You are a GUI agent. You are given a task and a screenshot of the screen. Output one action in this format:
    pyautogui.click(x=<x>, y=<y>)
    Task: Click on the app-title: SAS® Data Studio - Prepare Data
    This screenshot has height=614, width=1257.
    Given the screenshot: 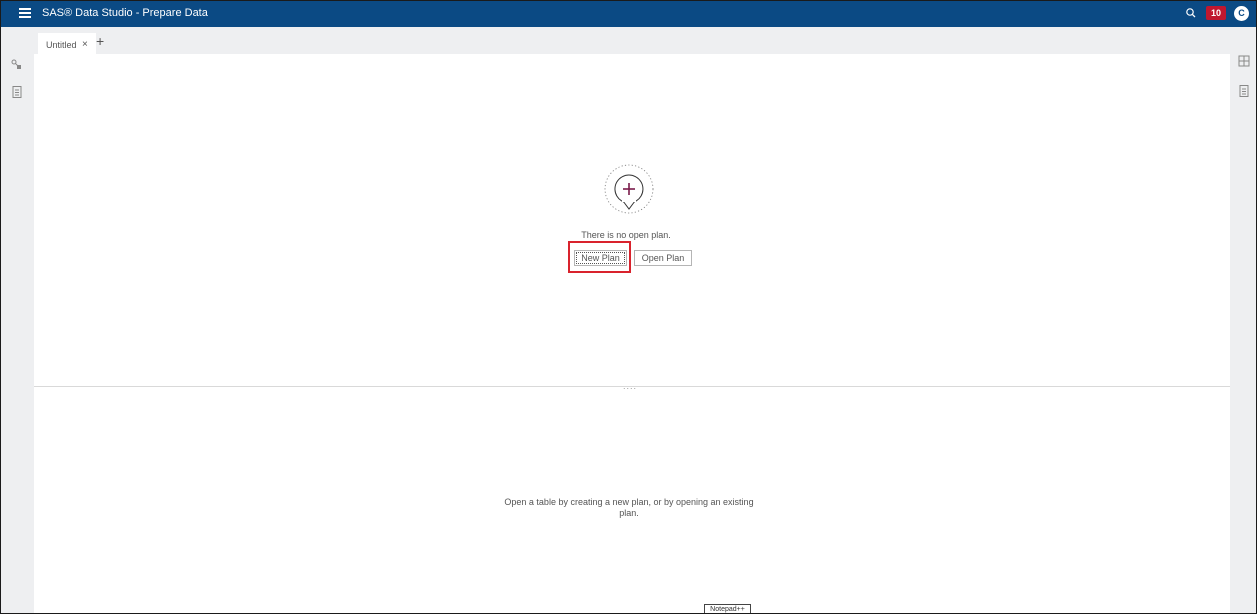 What is the action you would take?
    pyautogui.click(x=125, y=13)
    